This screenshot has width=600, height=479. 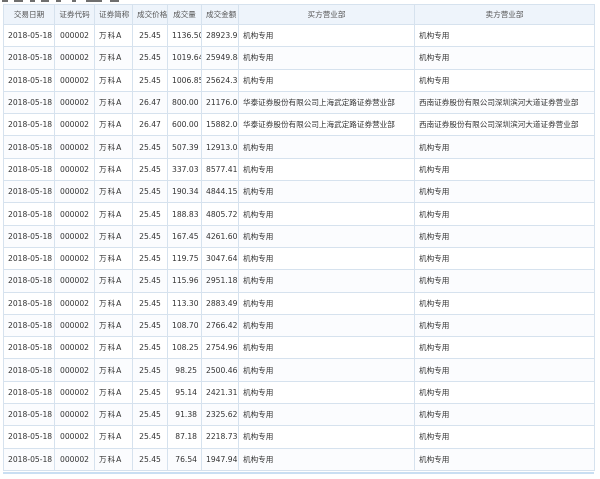 I want to click on volume-cell: 600.00, so click(x=184, y=125).